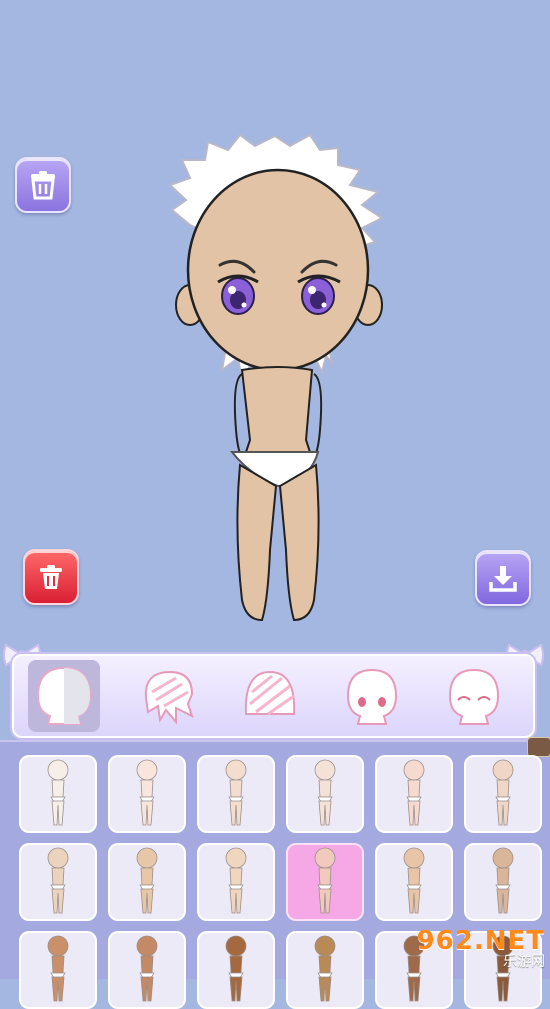  I want to click on tab-expression, so click(474, 696).